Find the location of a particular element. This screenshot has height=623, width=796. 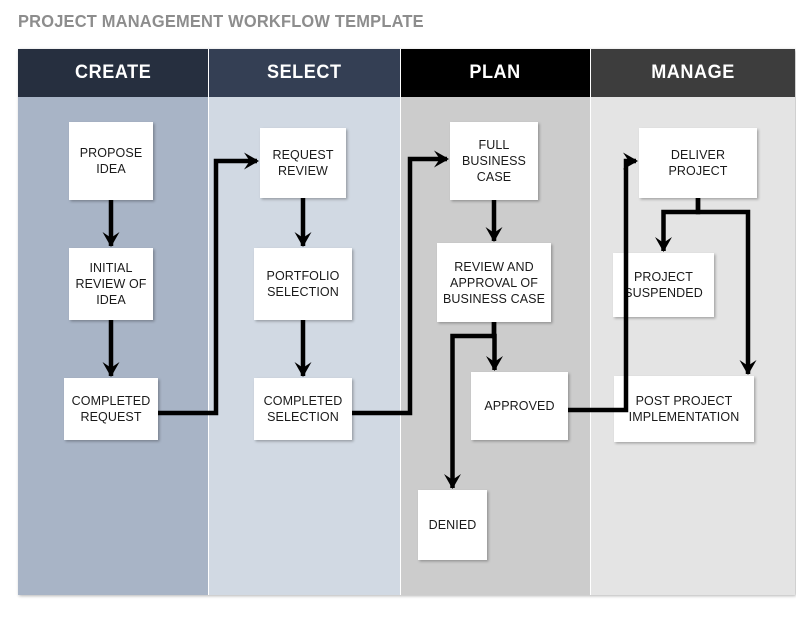

node-review-and-approval: REVIEW AND APPROVAL OF BUSINESS CASE is located at coordinates (494, 282).